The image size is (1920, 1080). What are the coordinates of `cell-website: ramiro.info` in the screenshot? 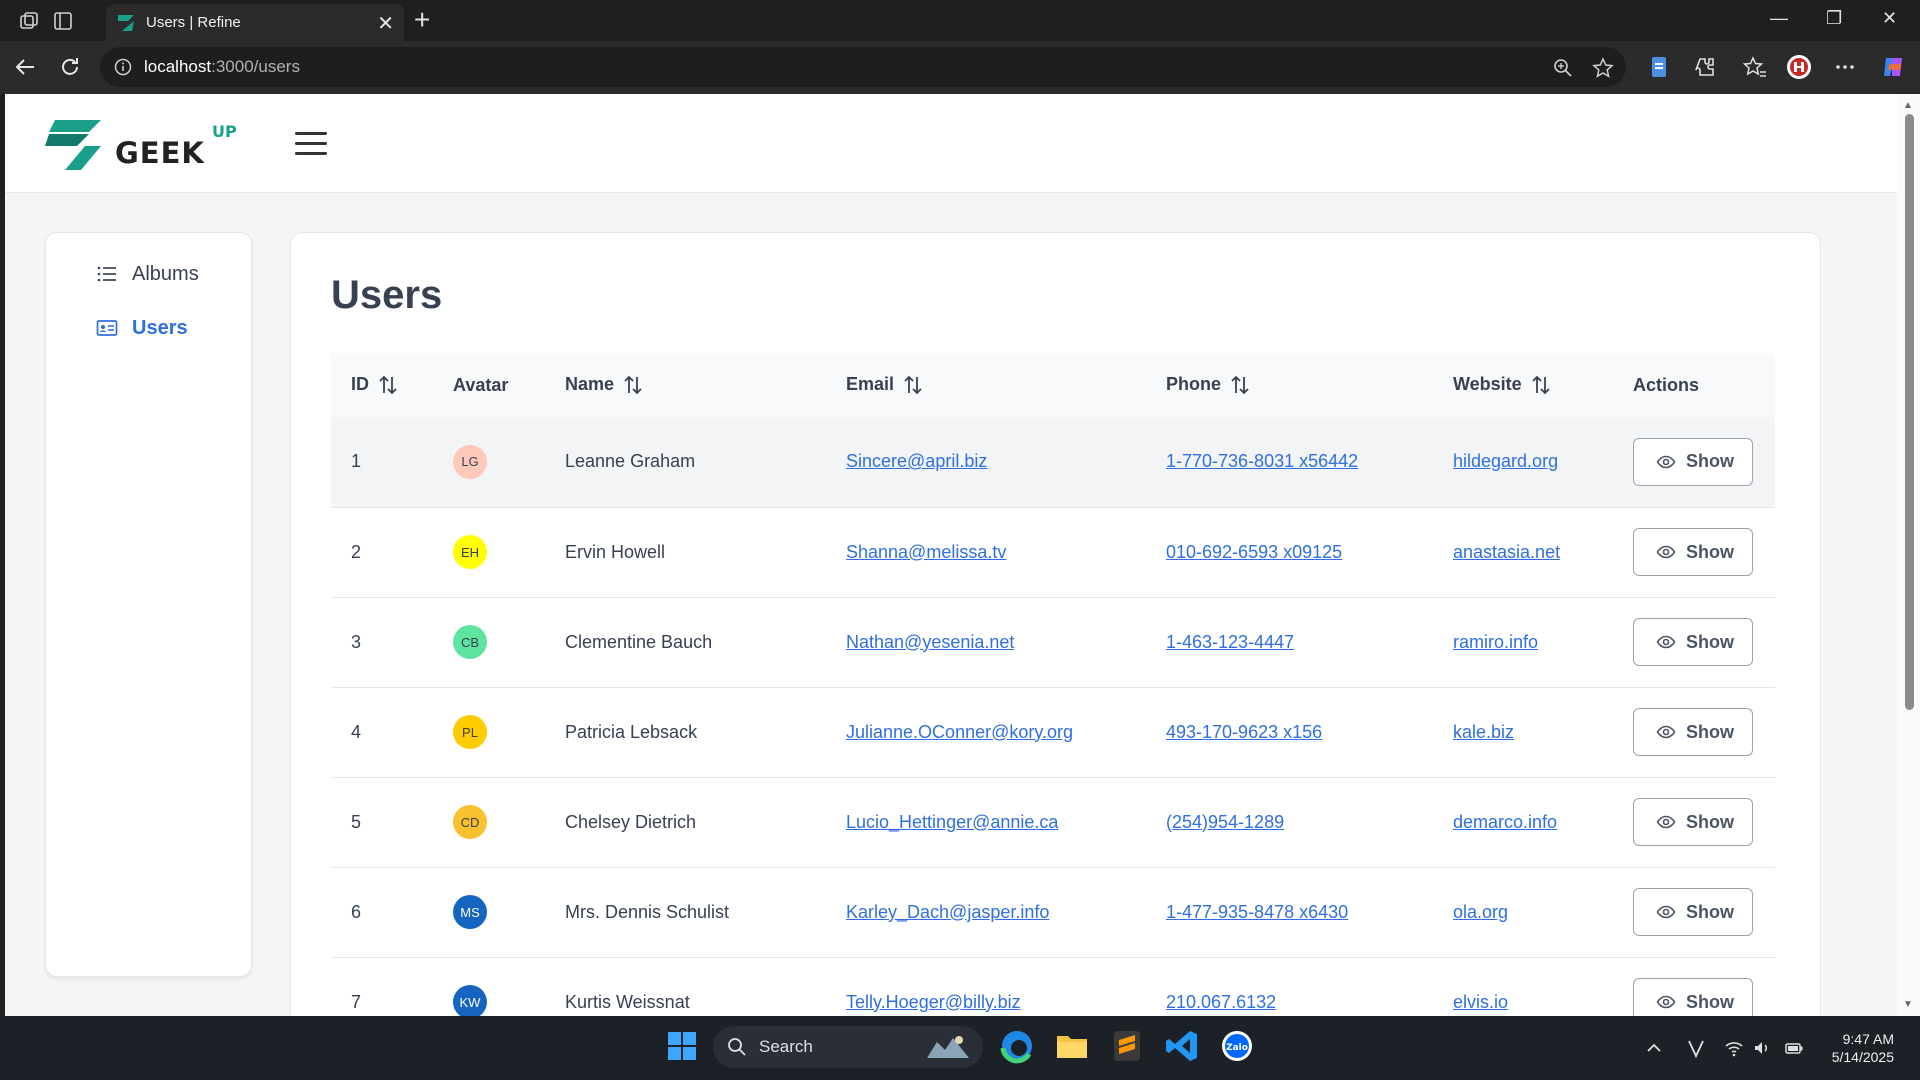 It's located at (1523, 642).